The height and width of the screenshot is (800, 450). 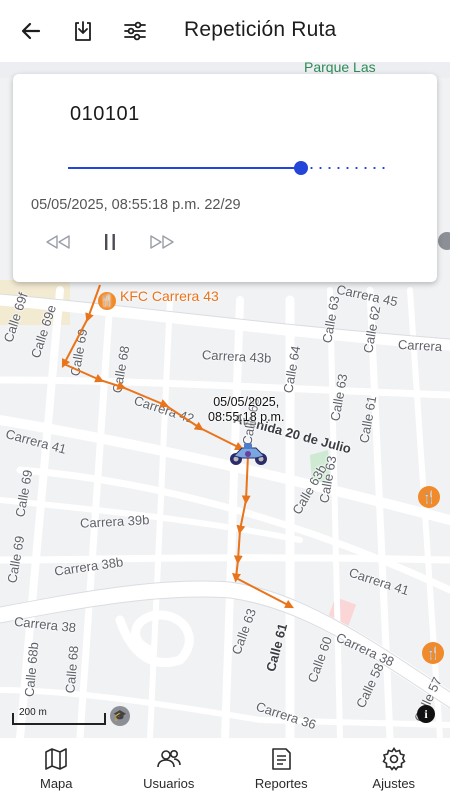 What do you see at coordinates (346, 168) in the screenshot?
I see `slider-track-inactive` at bounding box center [346, 168].